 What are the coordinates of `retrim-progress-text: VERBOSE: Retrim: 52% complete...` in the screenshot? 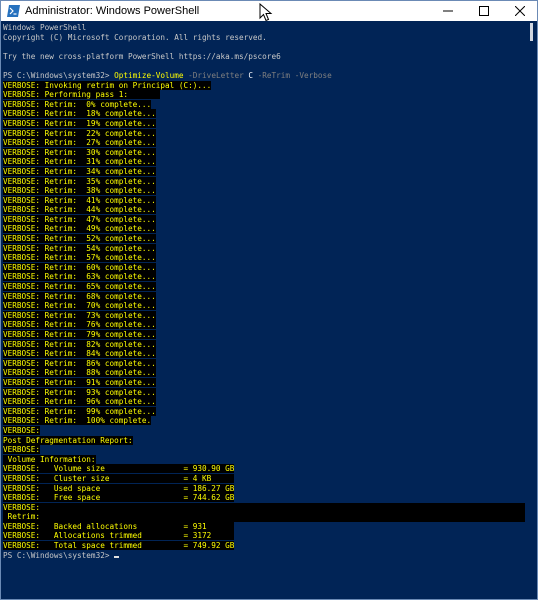 It's located at (79, 239).